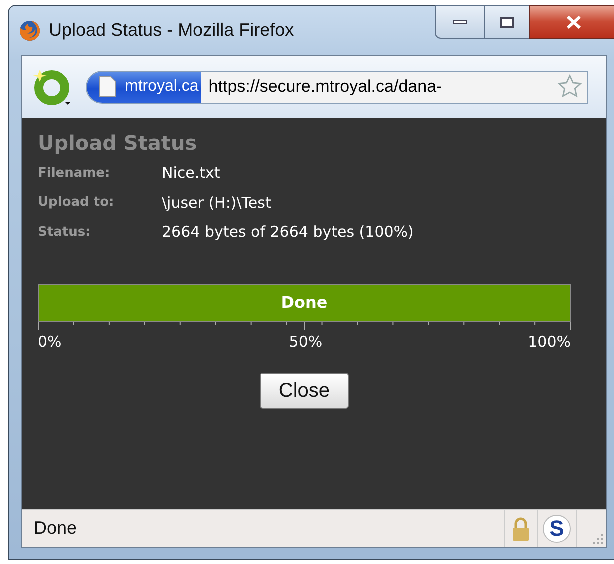  Describe the element at coordinates (50, 342) in the screenshot. I see `scale-label: 0%` at that location.